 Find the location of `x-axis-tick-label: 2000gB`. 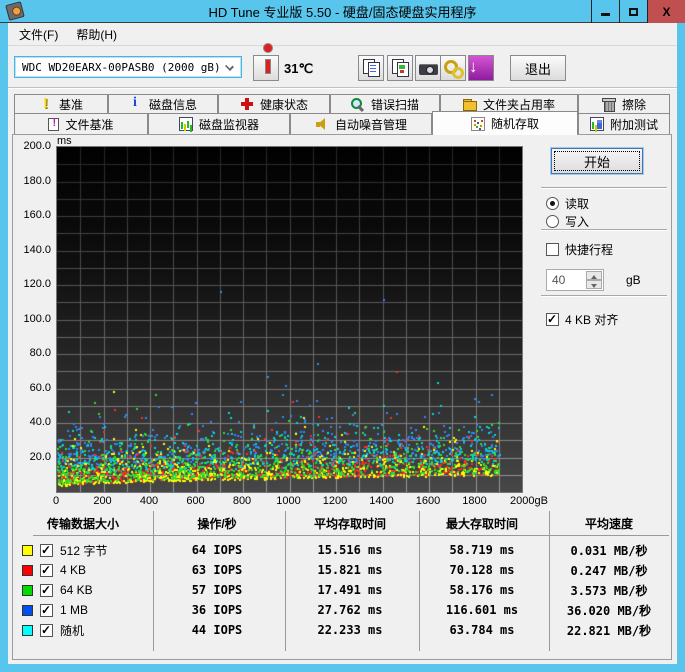

x-axis-tick-label: 2000gB is located at coordinates (529, 501).